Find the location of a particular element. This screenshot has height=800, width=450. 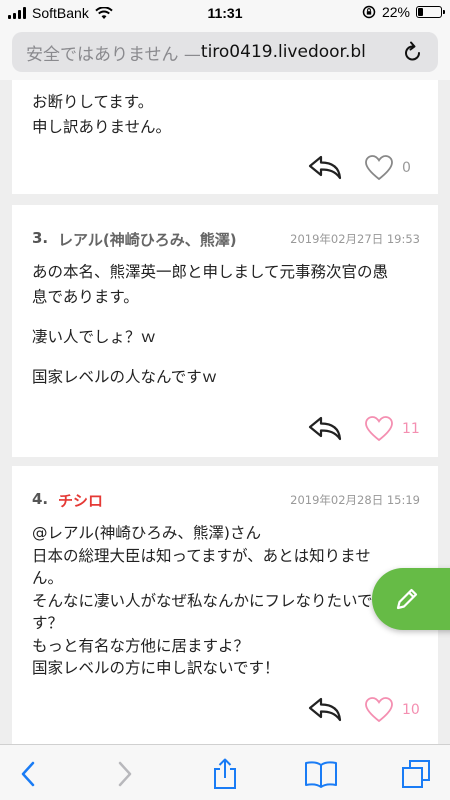

battery-icon is located at coordinates (430, 12).